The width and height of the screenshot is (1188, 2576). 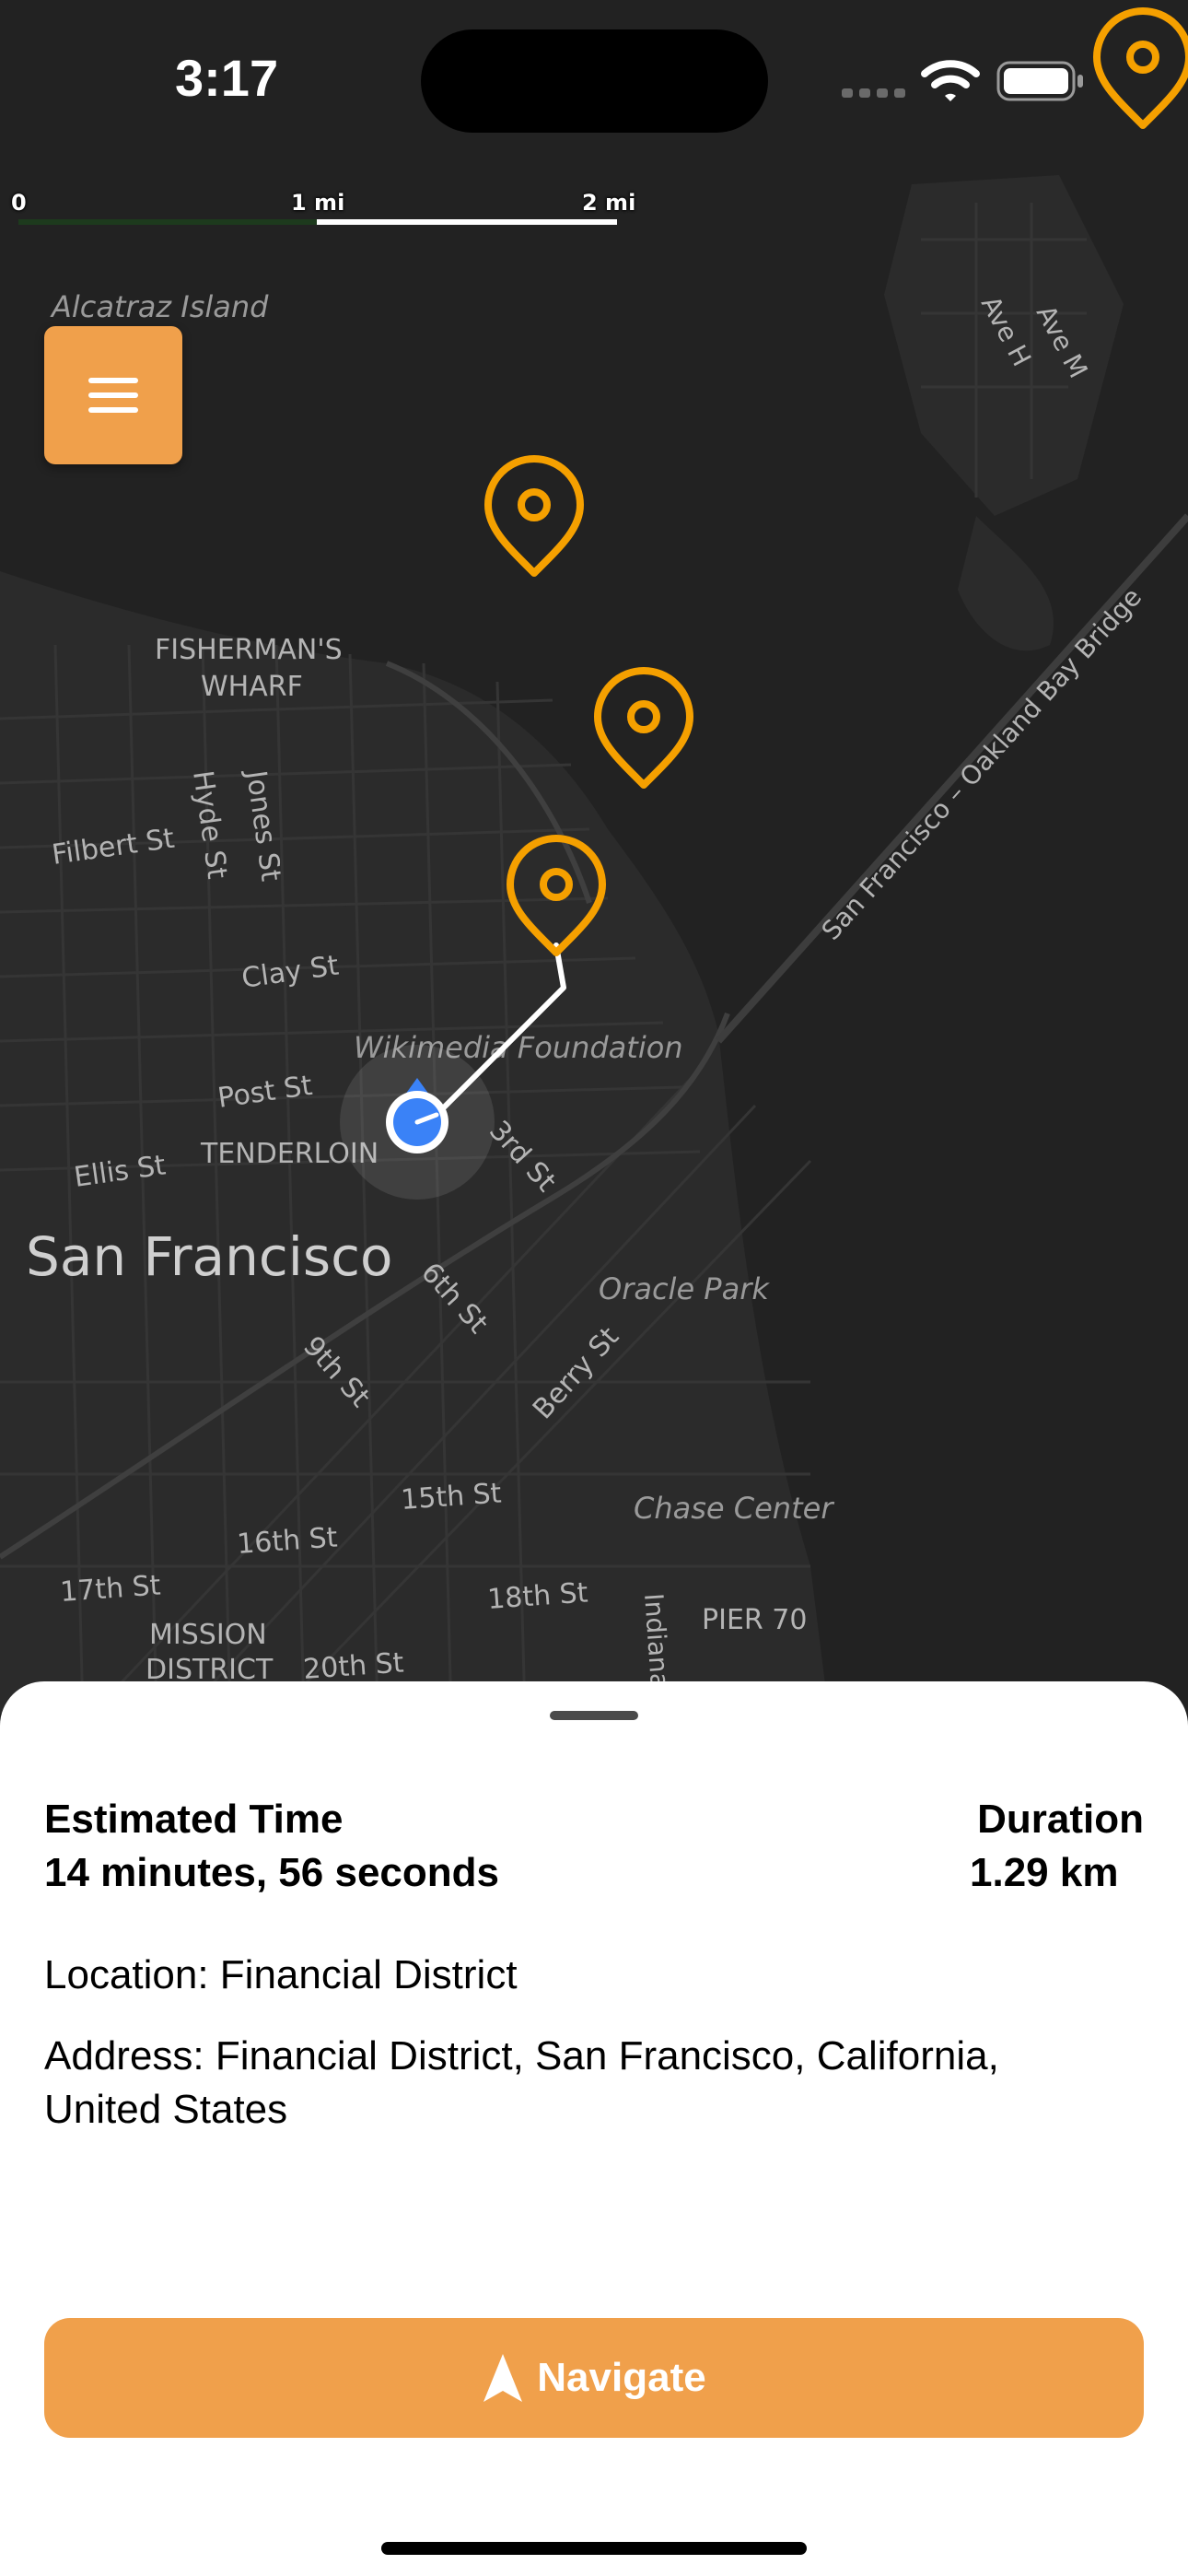 I want to click on status-bar: 3:17, so click(x=594, y=78).